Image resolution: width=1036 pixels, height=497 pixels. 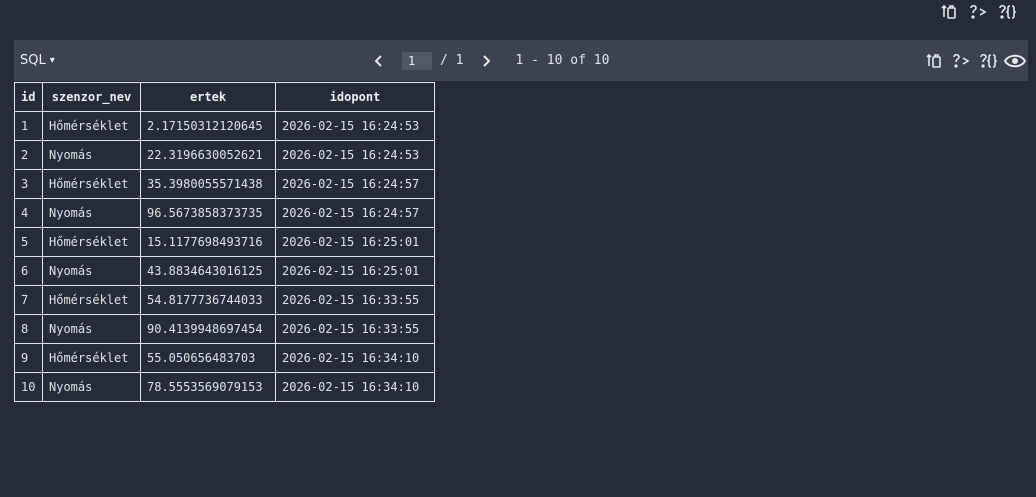 I want to click on sql-dropdown: SQL ▾, so click(x=37, y=60).